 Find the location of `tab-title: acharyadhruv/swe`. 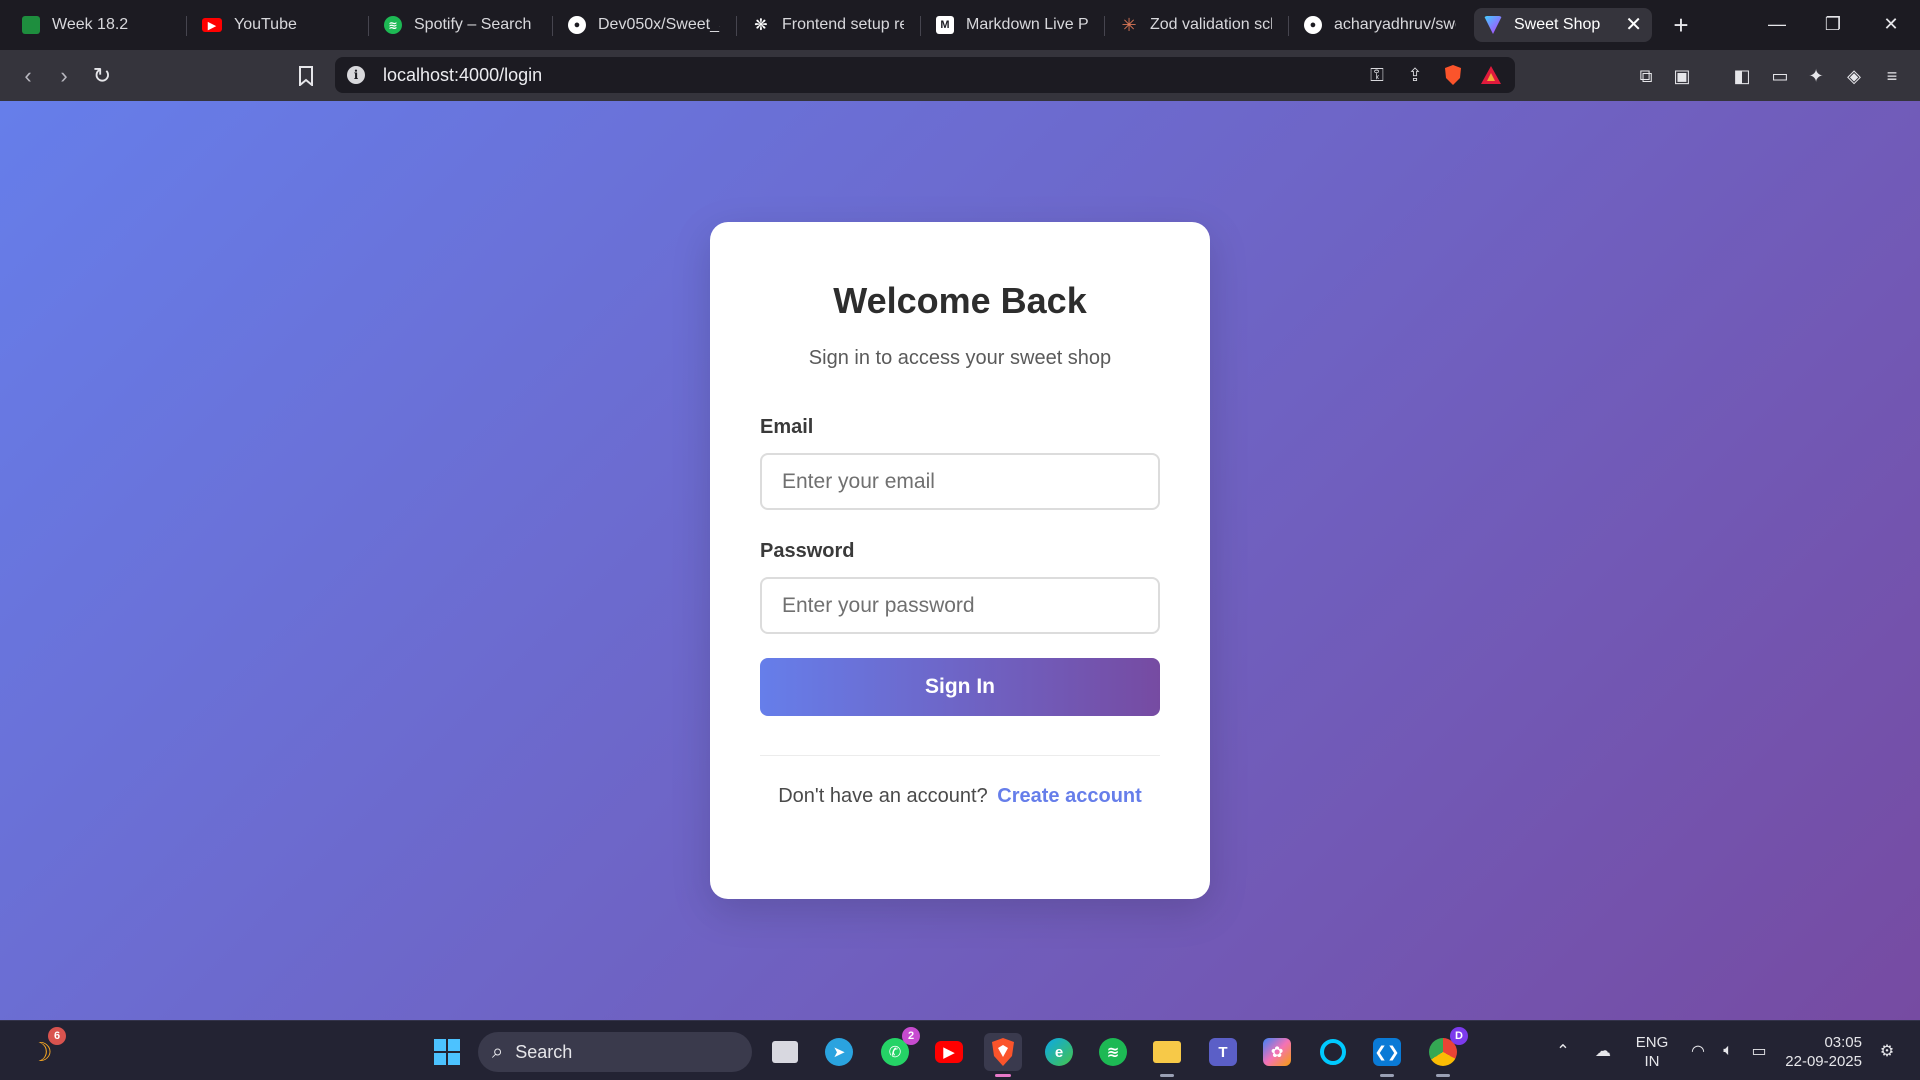

tab-title: acharyadhruv/swe is located at coordinates (1395, 24).